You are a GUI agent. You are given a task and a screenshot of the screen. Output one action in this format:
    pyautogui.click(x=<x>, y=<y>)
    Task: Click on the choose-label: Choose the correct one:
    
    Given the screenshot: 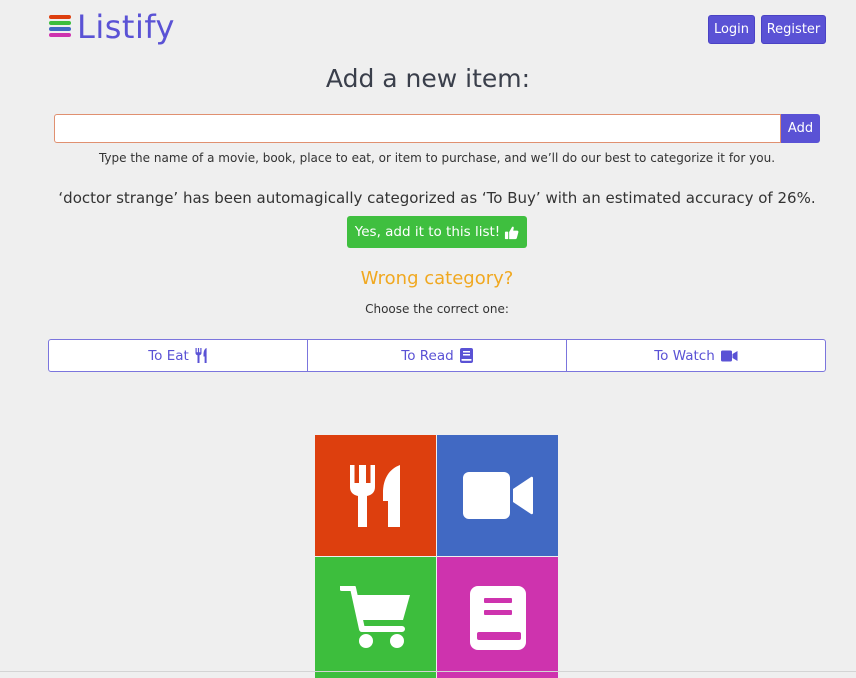 What is the action you would take?
    pyautogui.click(x=437, y=309)
    